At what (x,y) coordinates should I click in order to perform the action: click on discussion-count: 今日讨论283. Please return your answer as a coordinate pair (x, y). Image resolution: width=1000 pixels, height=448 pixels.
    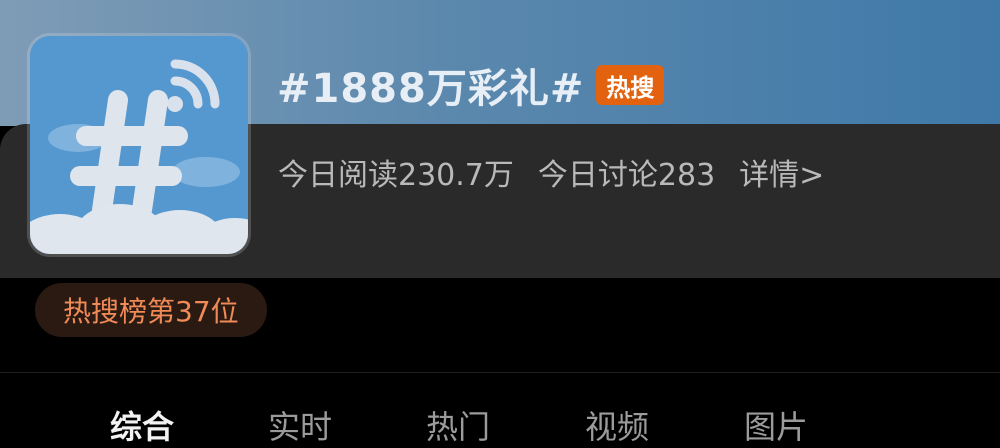
    Looking at the image, I should click on (626, 175).